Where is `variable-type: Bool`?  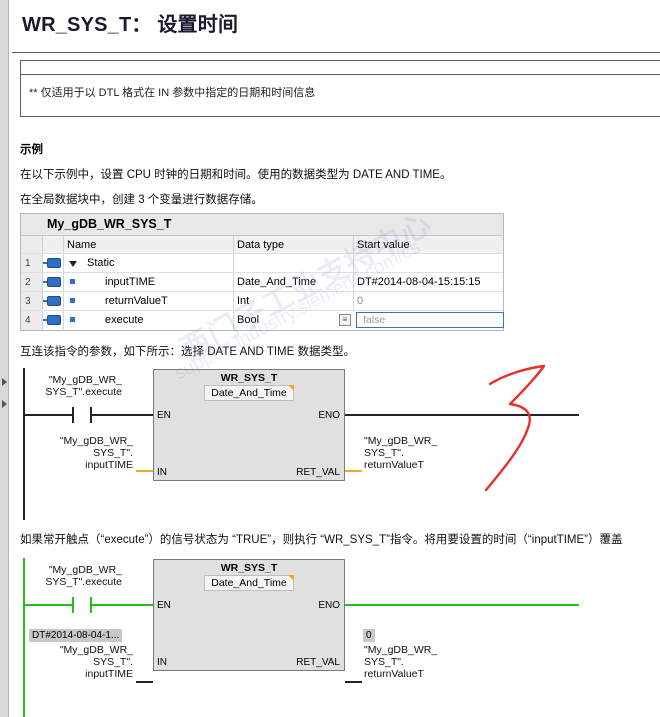
variable-type: Bool is located at coordinates (248, 320).